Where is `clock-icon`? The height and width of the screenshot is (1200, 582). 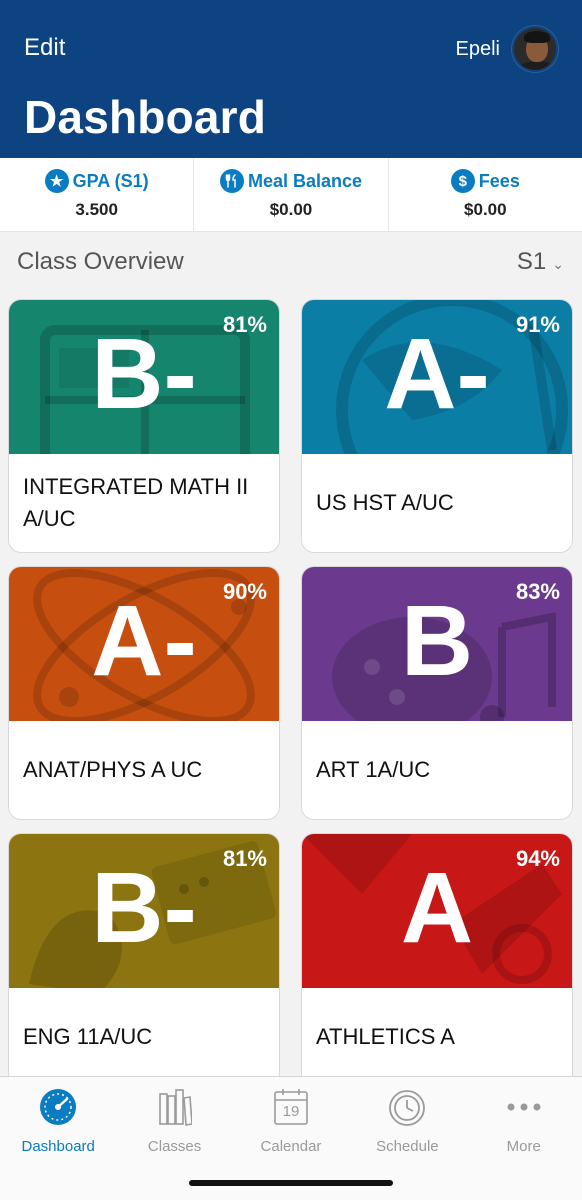
clock-icon is located at coordinates (407, 1107).